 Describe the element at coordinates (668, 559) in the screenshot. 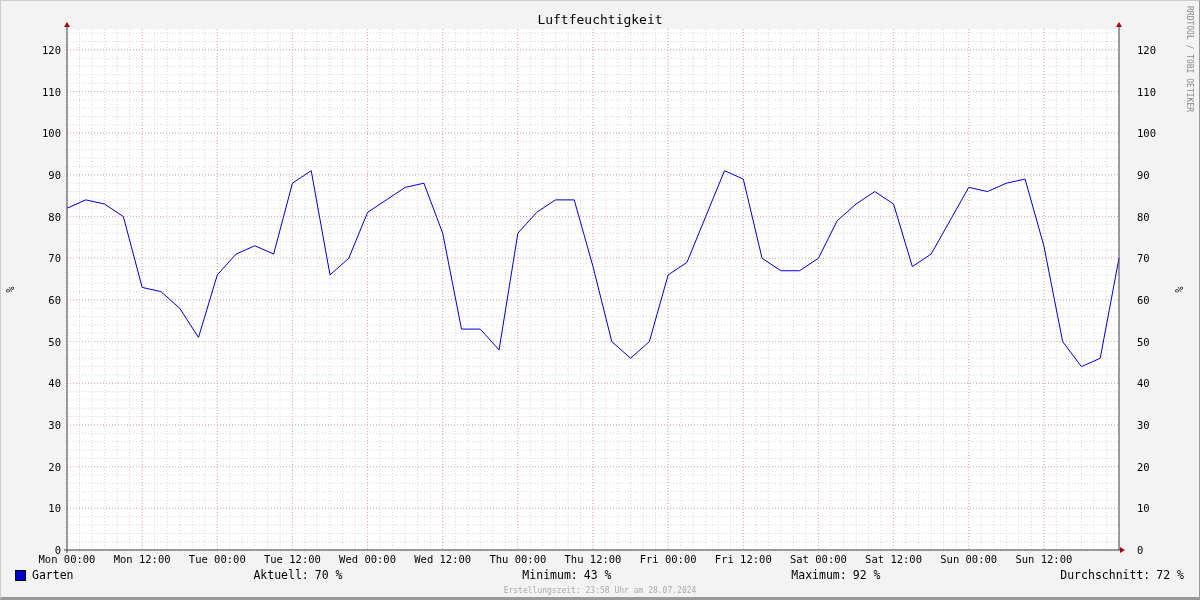

I see `x-tick-label: Fri 00:00` at that location.